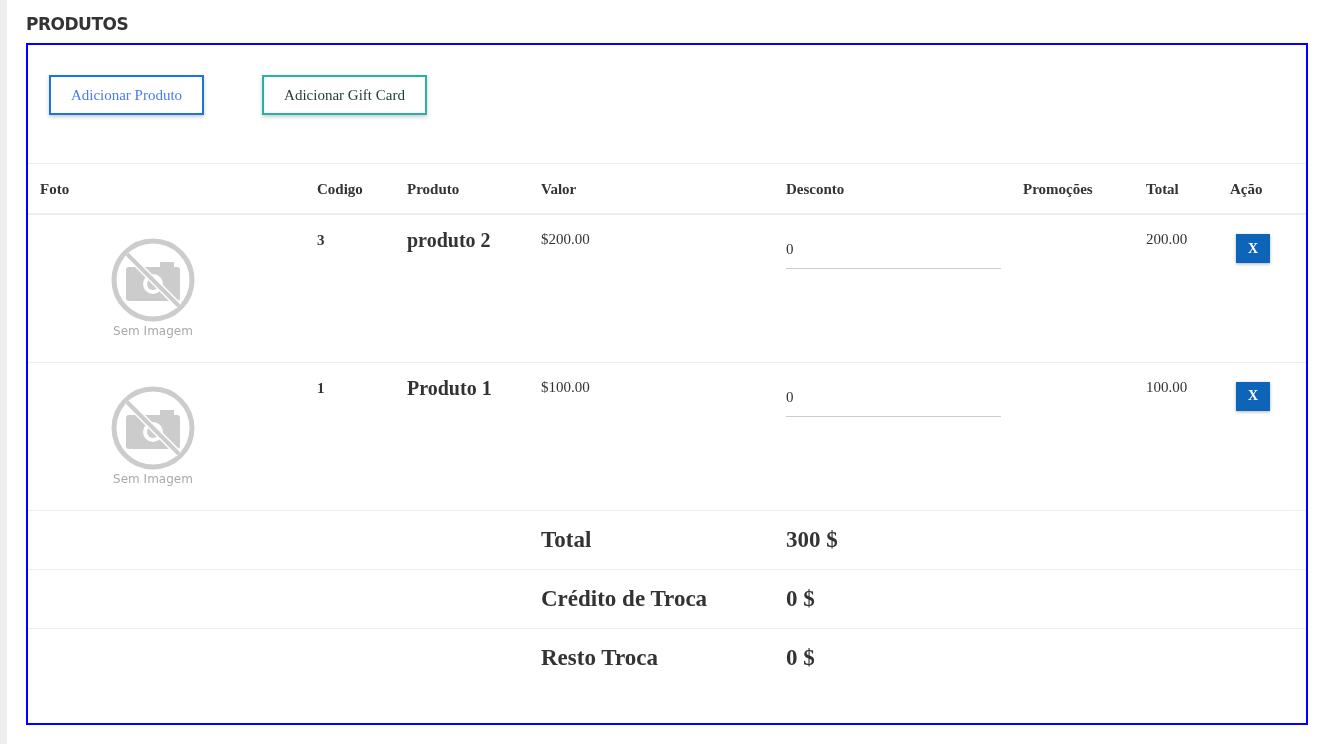  Describe the element at coordinates (812, 539) in the screenshot. I see `summary-value: 300 $` at that location.